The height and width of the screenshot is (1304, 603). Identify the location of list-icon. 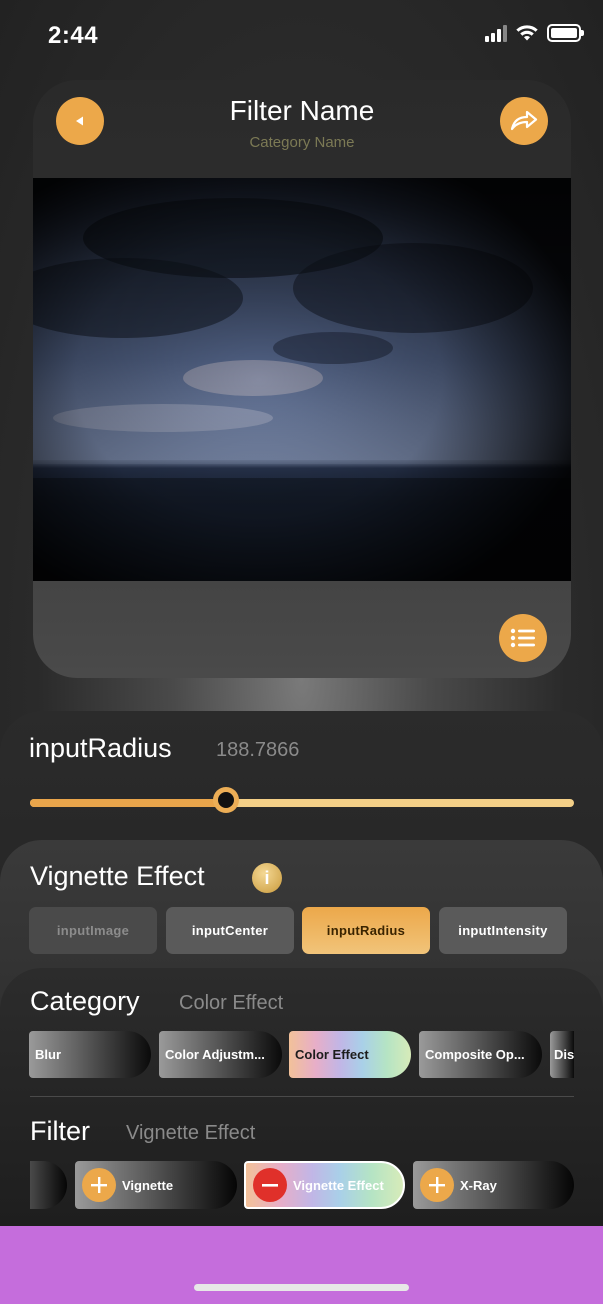
(522, 638).